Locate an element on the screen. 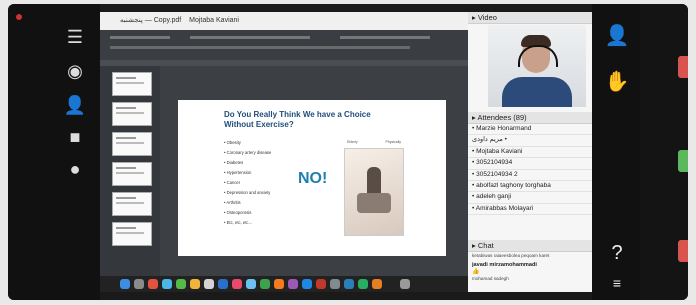  record-icon: ◉ is located at coordinates (75, 71).